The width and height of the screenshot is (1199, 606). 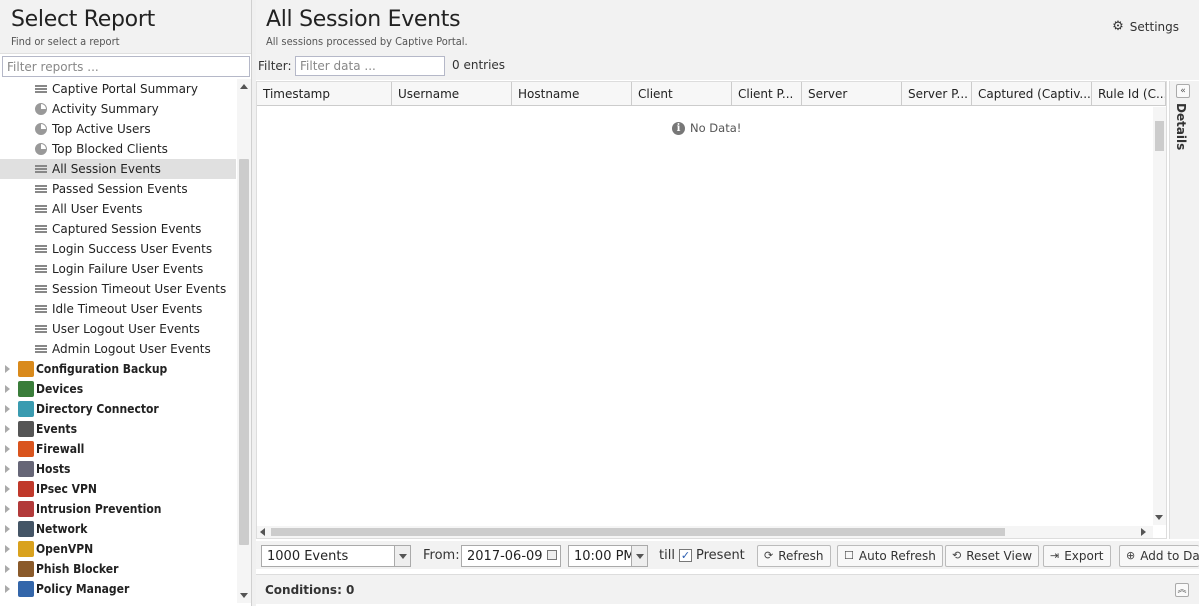 What do you see at coordinates (26, 449) in the screenshot?
I see `firewall-icon` at bounding box center [26, 449].